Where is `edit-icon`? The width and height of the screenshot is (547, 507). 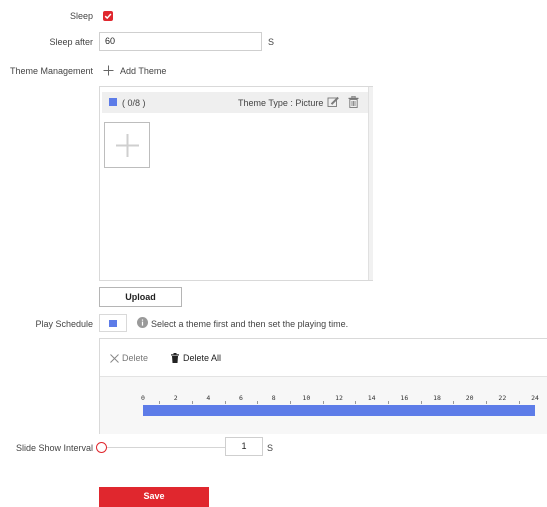 edit-icon is located at coordinates (333, 102).